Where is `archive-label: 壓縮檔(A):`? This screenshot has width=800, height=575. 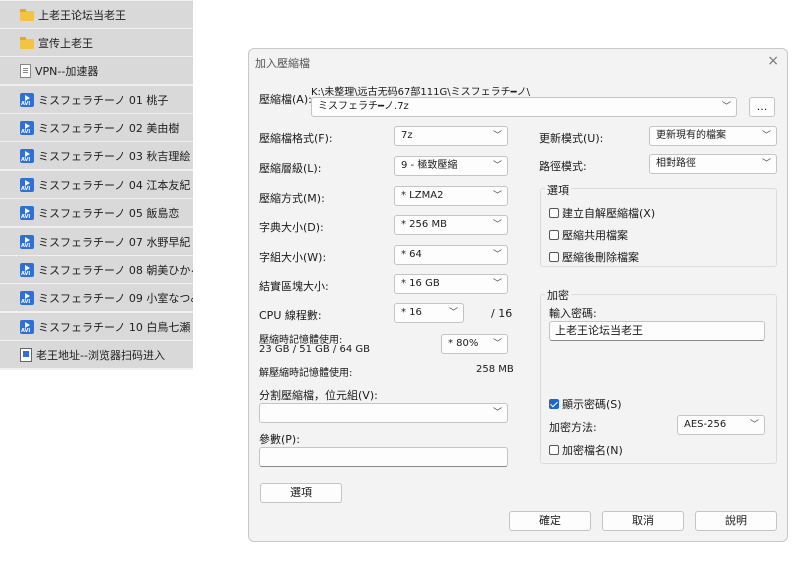 archive-label: 壓縮檔(A): is located at coordinates (285, 99).